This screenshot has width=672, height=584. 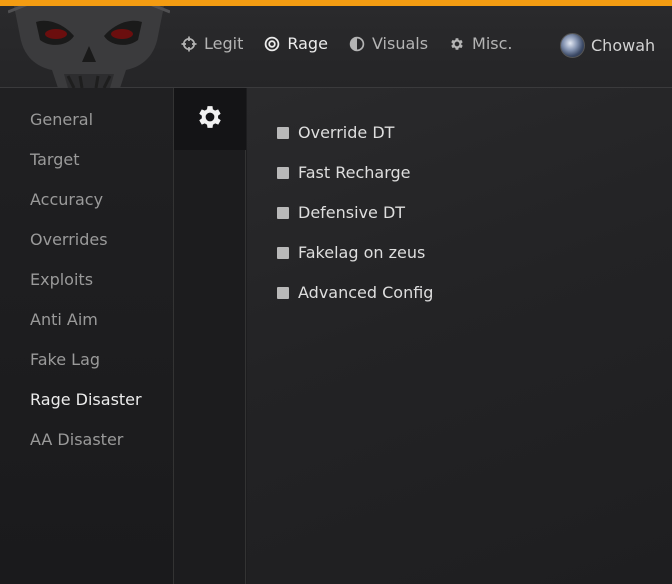 I want to click on option-label: Override DT, so click(x=346, y=132).